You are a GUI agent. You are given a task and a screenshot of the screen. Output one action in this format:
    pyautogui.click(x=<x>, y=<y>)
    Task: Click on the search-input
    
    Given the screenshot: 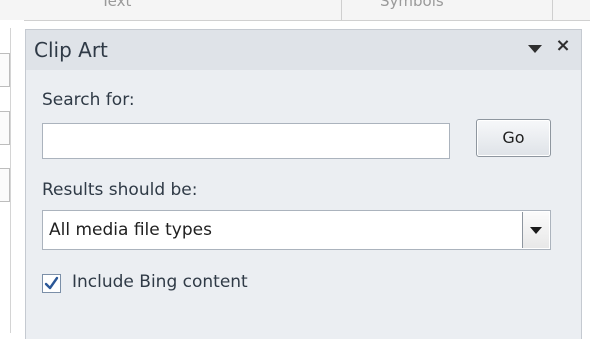 What is the action you would take?
    pyautogui.click(x=246, y=141)
    